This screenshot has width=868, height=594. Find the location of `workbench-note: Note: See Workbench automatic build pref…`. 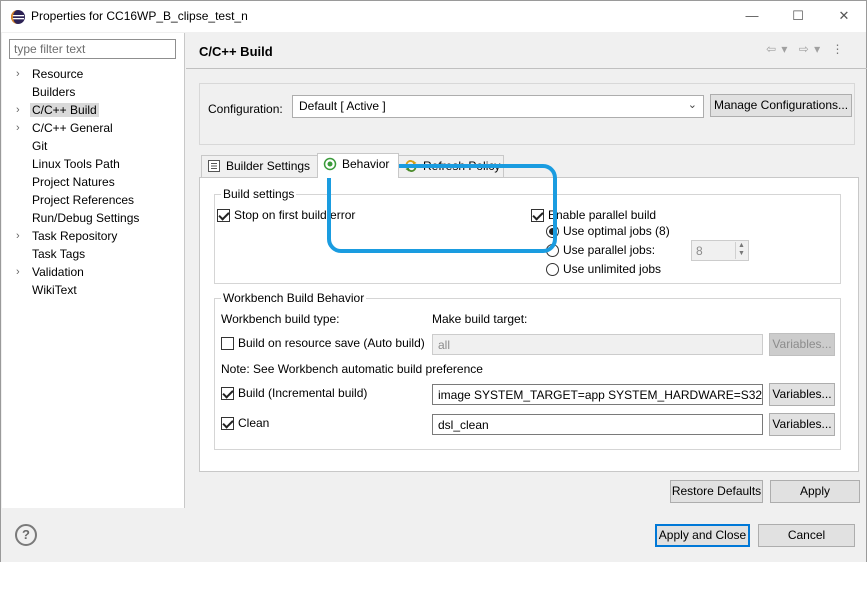

workbench-note: Note: See Workbench automatic build pref… is located at coordinates (352, 369).